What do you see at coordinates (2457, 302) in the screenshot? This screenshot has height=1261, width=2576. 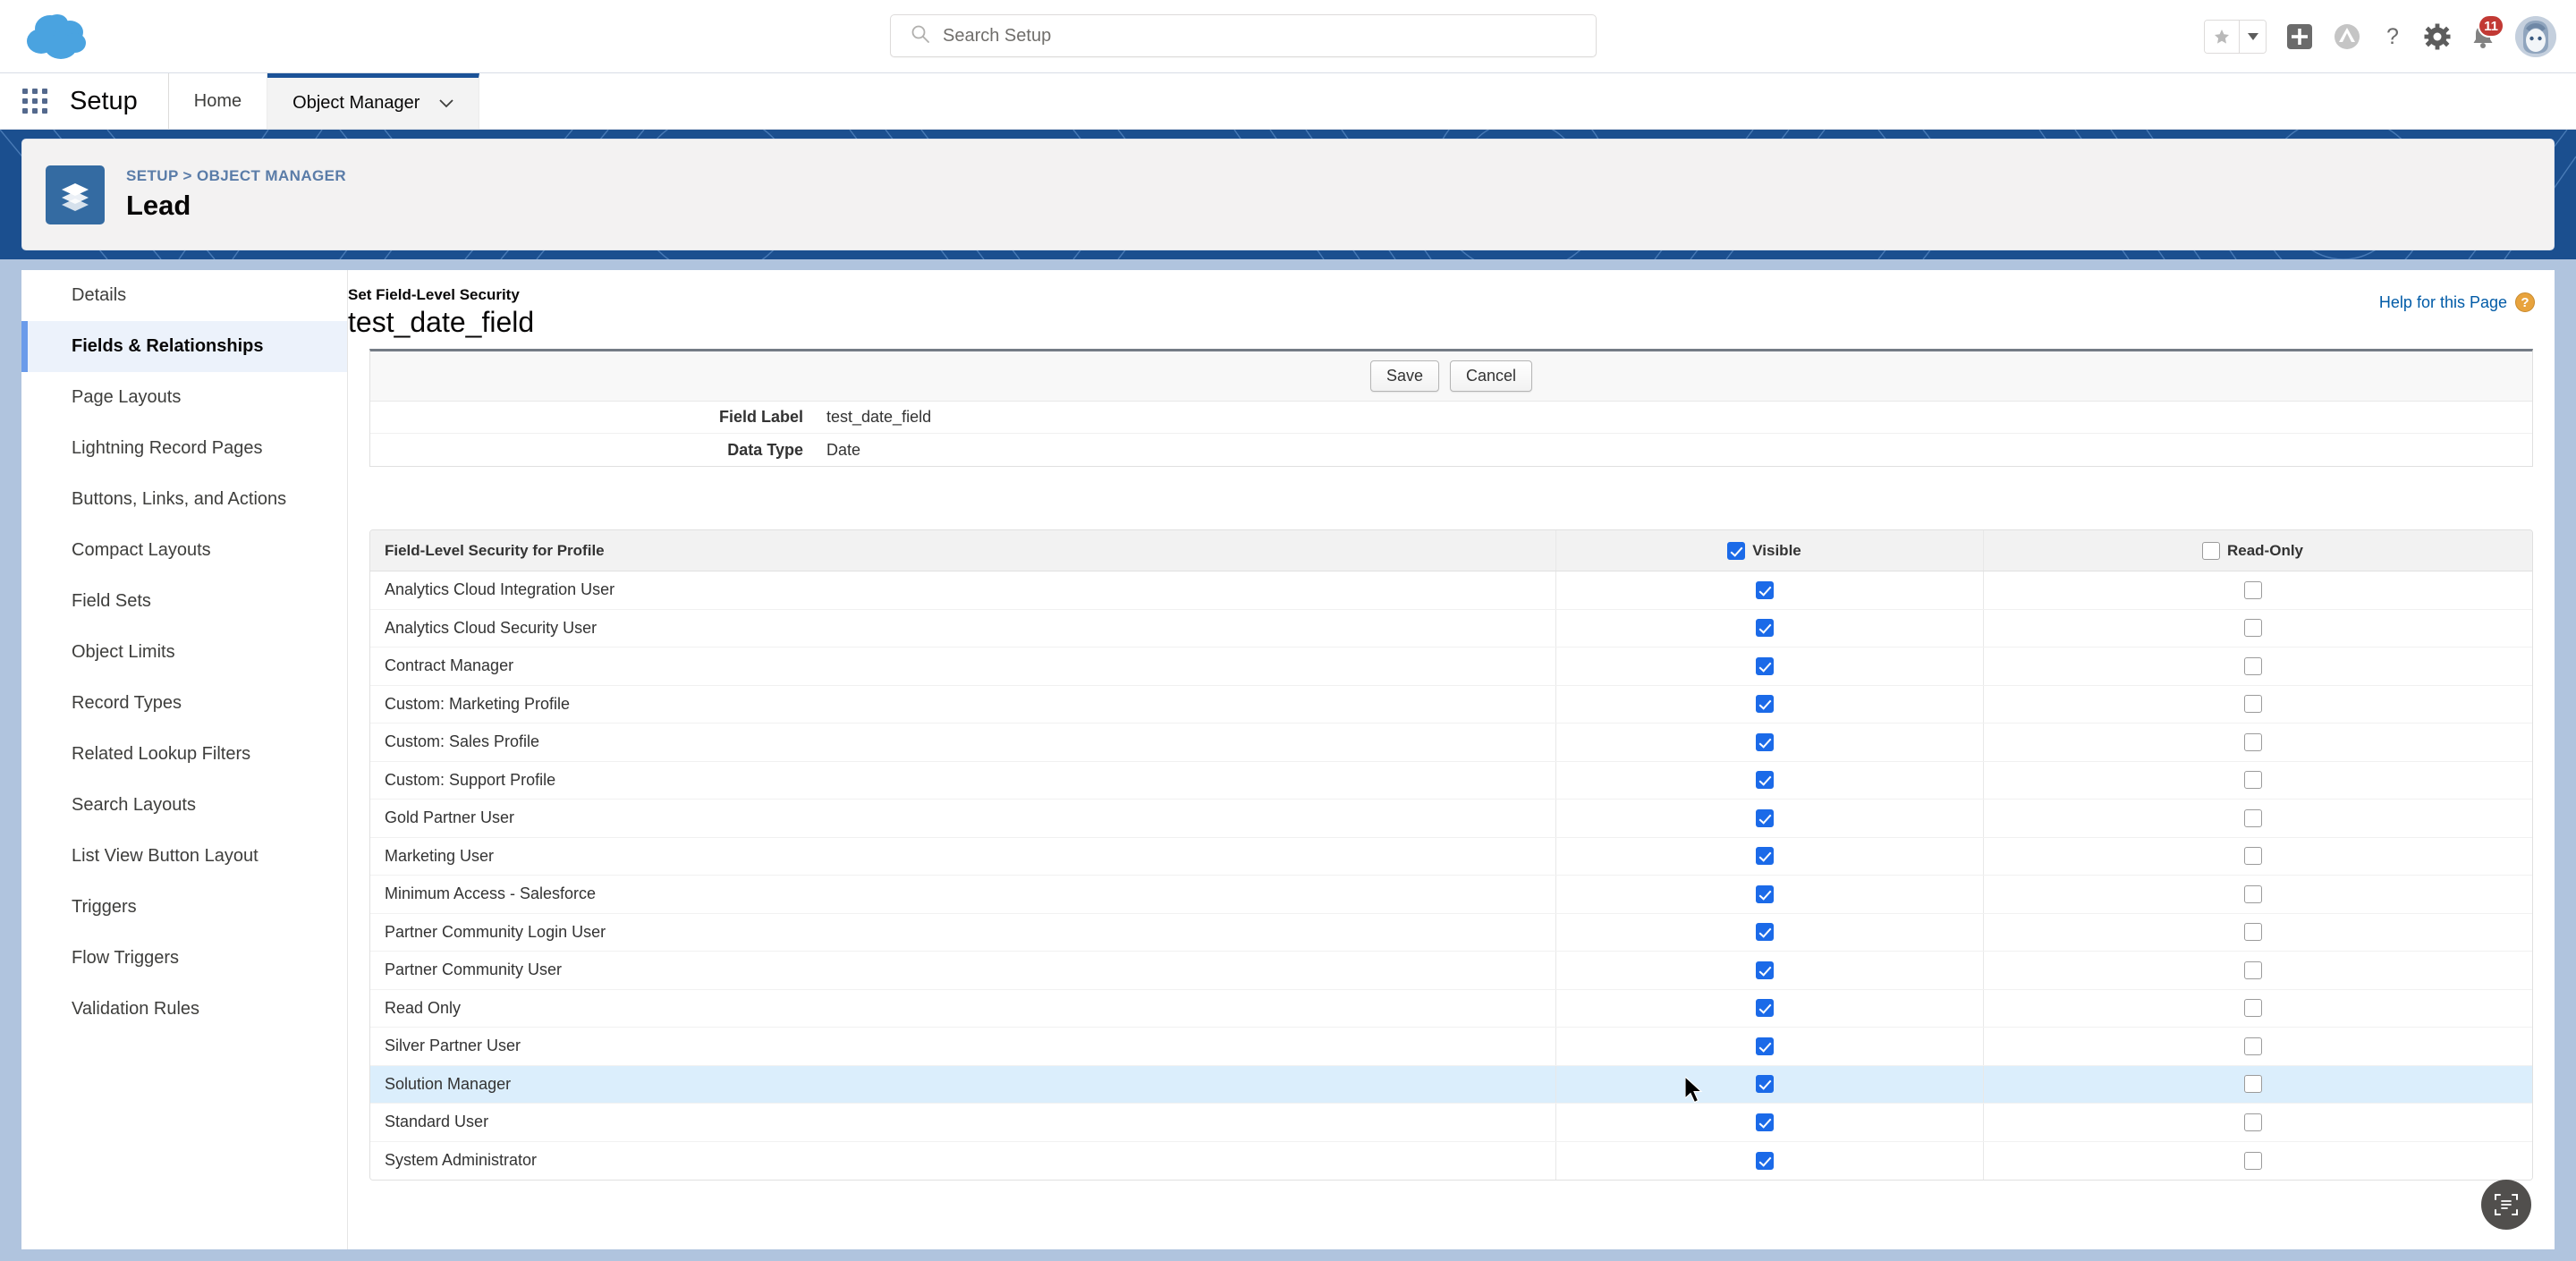 I see `help-for-this-page-link: Help for this Page ?` at bounding box center [2457, 302].